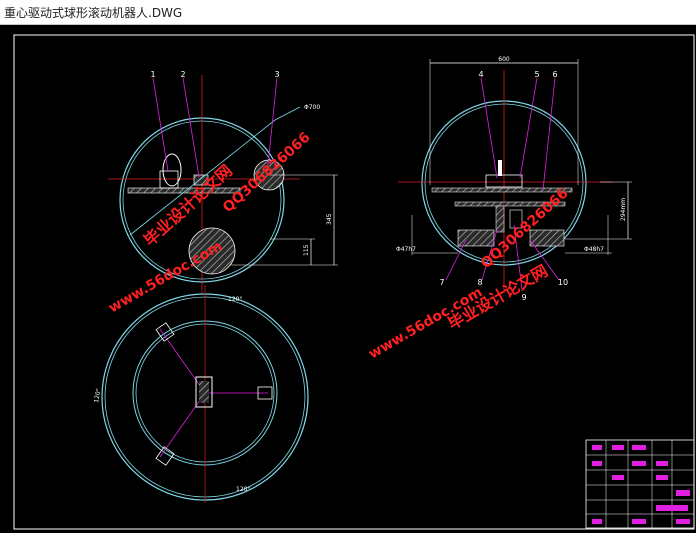 Image resolution: width=696 pixels, height=537 pixels. I want to click on title-block, so click(640, 484).